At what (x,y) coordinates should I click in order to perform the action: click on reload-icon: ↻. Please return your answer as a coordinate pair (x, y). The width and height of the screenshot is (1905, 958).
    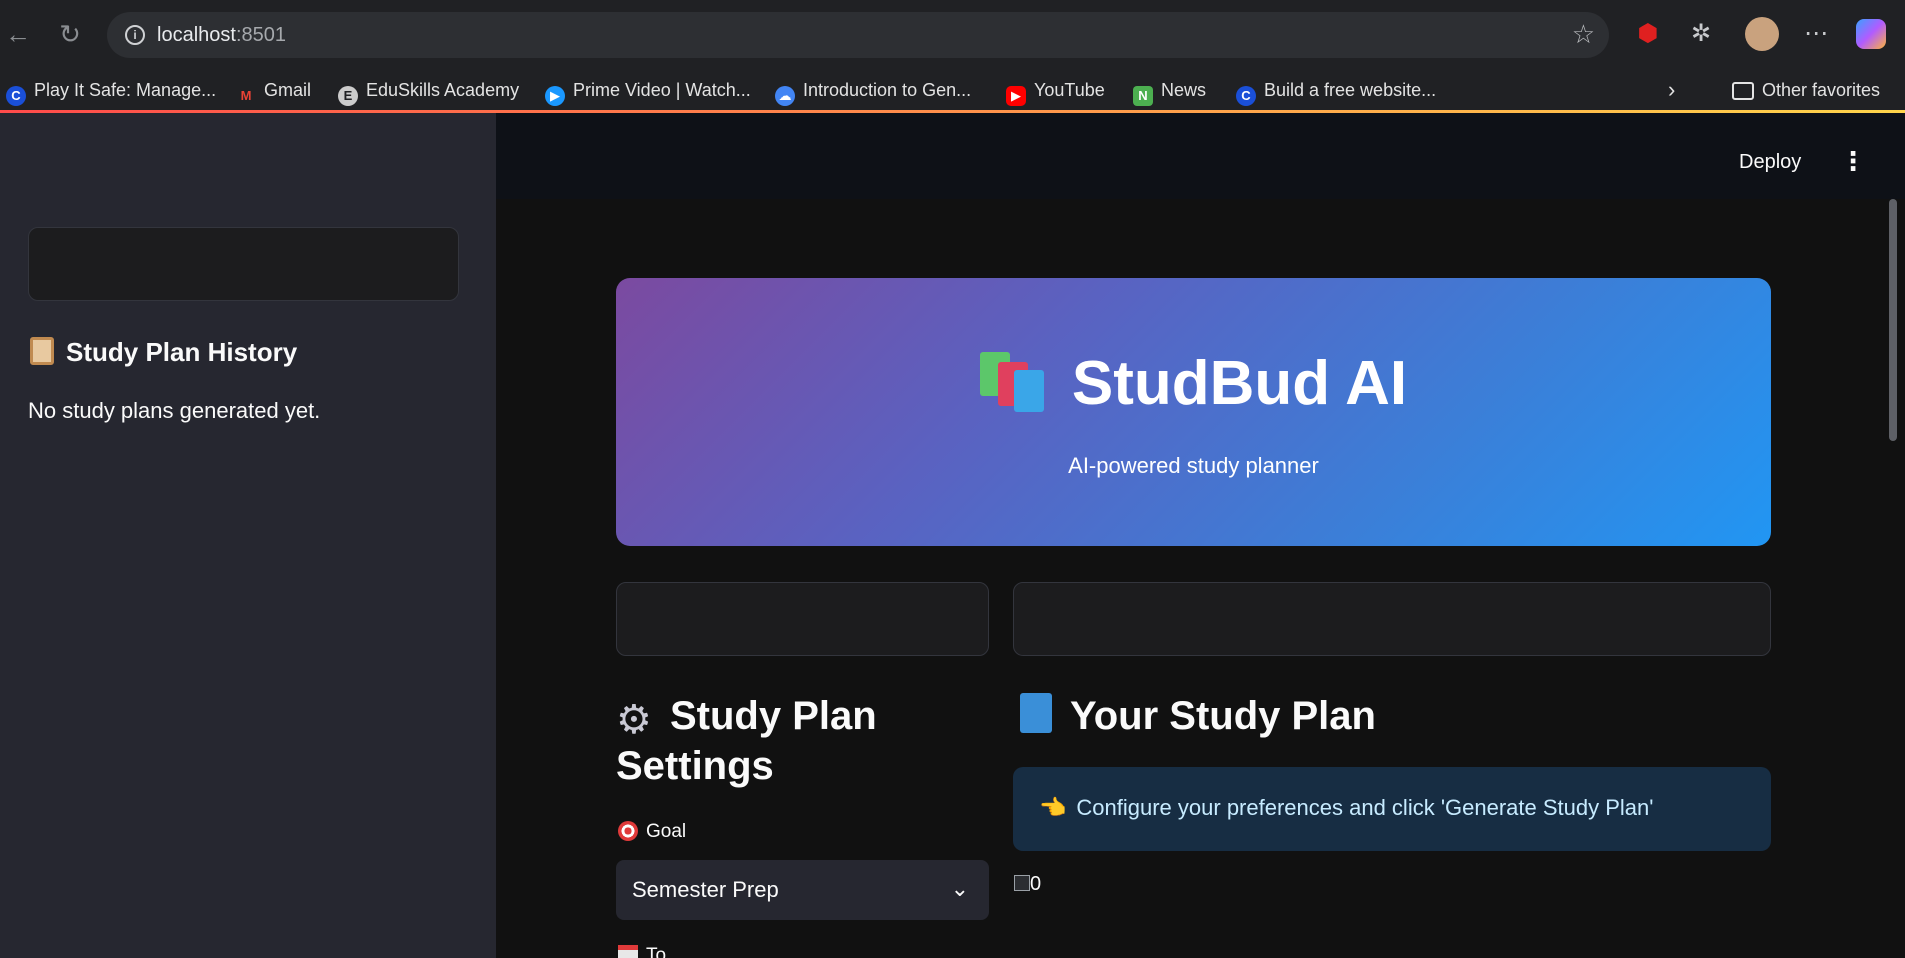
    Looking at the image, I should click on (70, 34).